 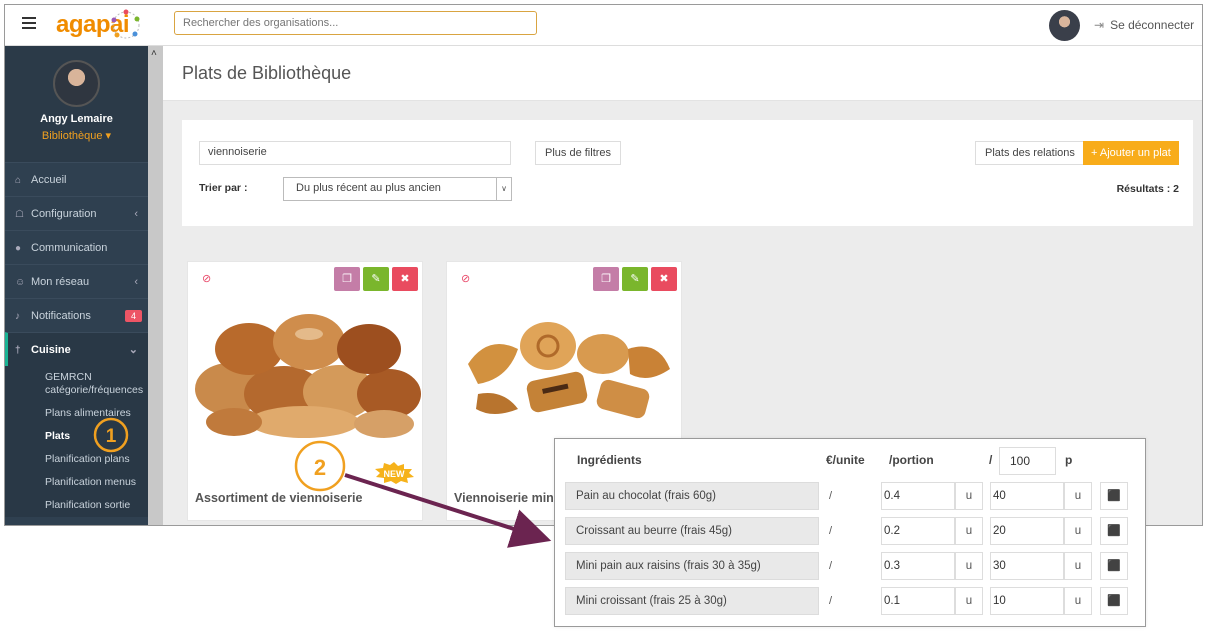 What do you see at coordinates (279, 498) in the screenshot?
I see `card-title: Assortiment de viennoiserie` at bounding box center [279, 498].